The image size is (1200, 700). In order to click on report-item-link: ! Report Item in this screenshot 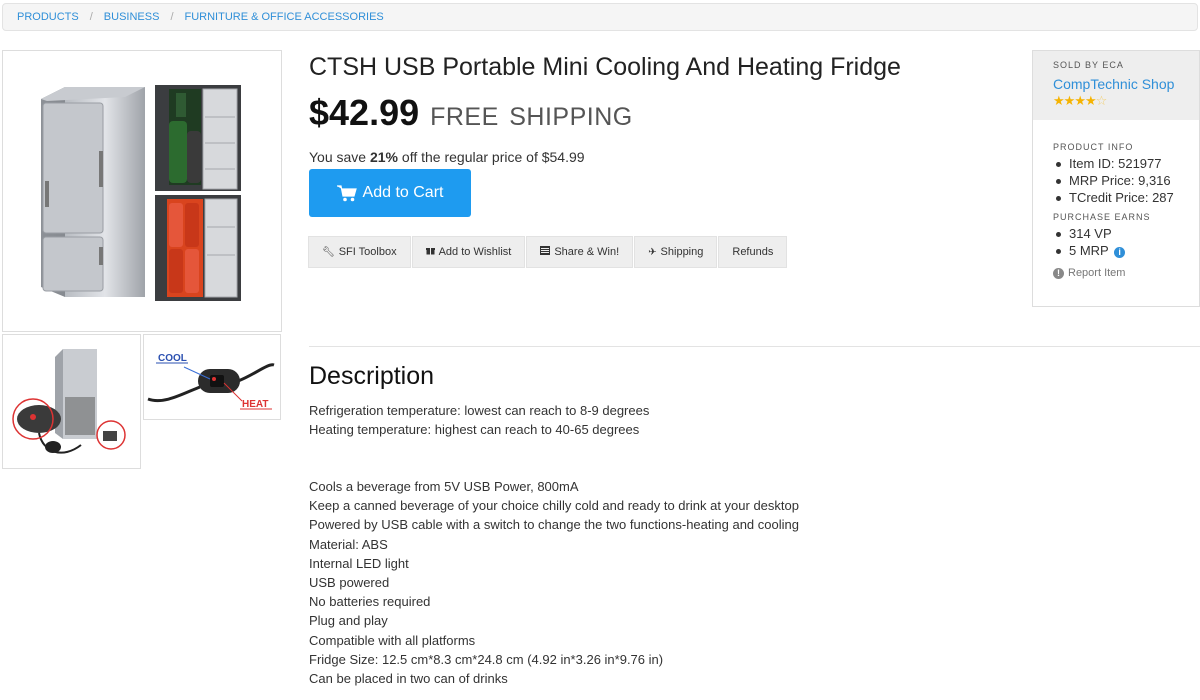, I will do `click(1126, 273)`.